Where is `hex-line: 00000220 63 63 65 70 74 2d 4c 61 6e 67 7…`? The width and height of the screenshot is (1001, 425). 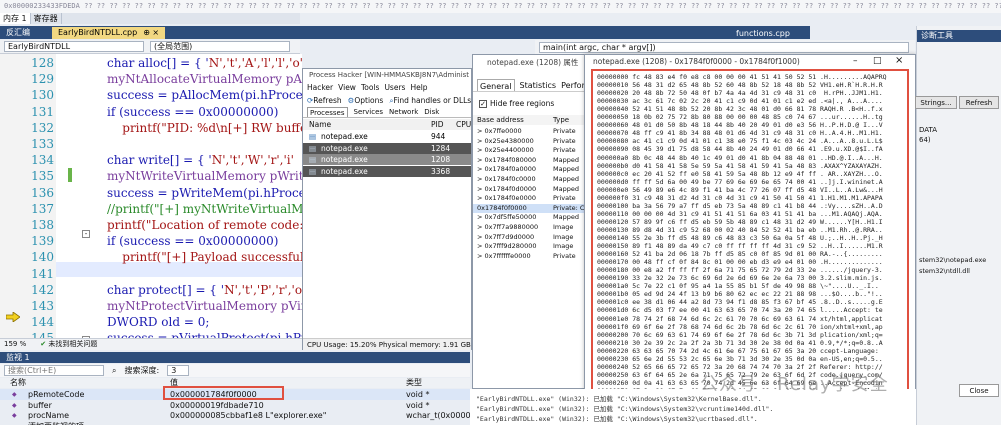
hex-line: 00000220 63 63 65 70 74 2d 4c 61 6e 67 7… is located at coordinates (740, 350).